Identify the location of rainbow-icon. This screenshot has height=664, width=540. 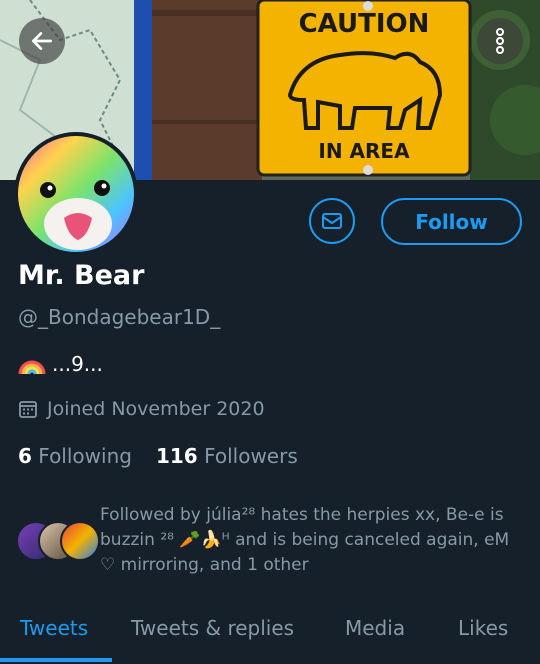
(32, 367).